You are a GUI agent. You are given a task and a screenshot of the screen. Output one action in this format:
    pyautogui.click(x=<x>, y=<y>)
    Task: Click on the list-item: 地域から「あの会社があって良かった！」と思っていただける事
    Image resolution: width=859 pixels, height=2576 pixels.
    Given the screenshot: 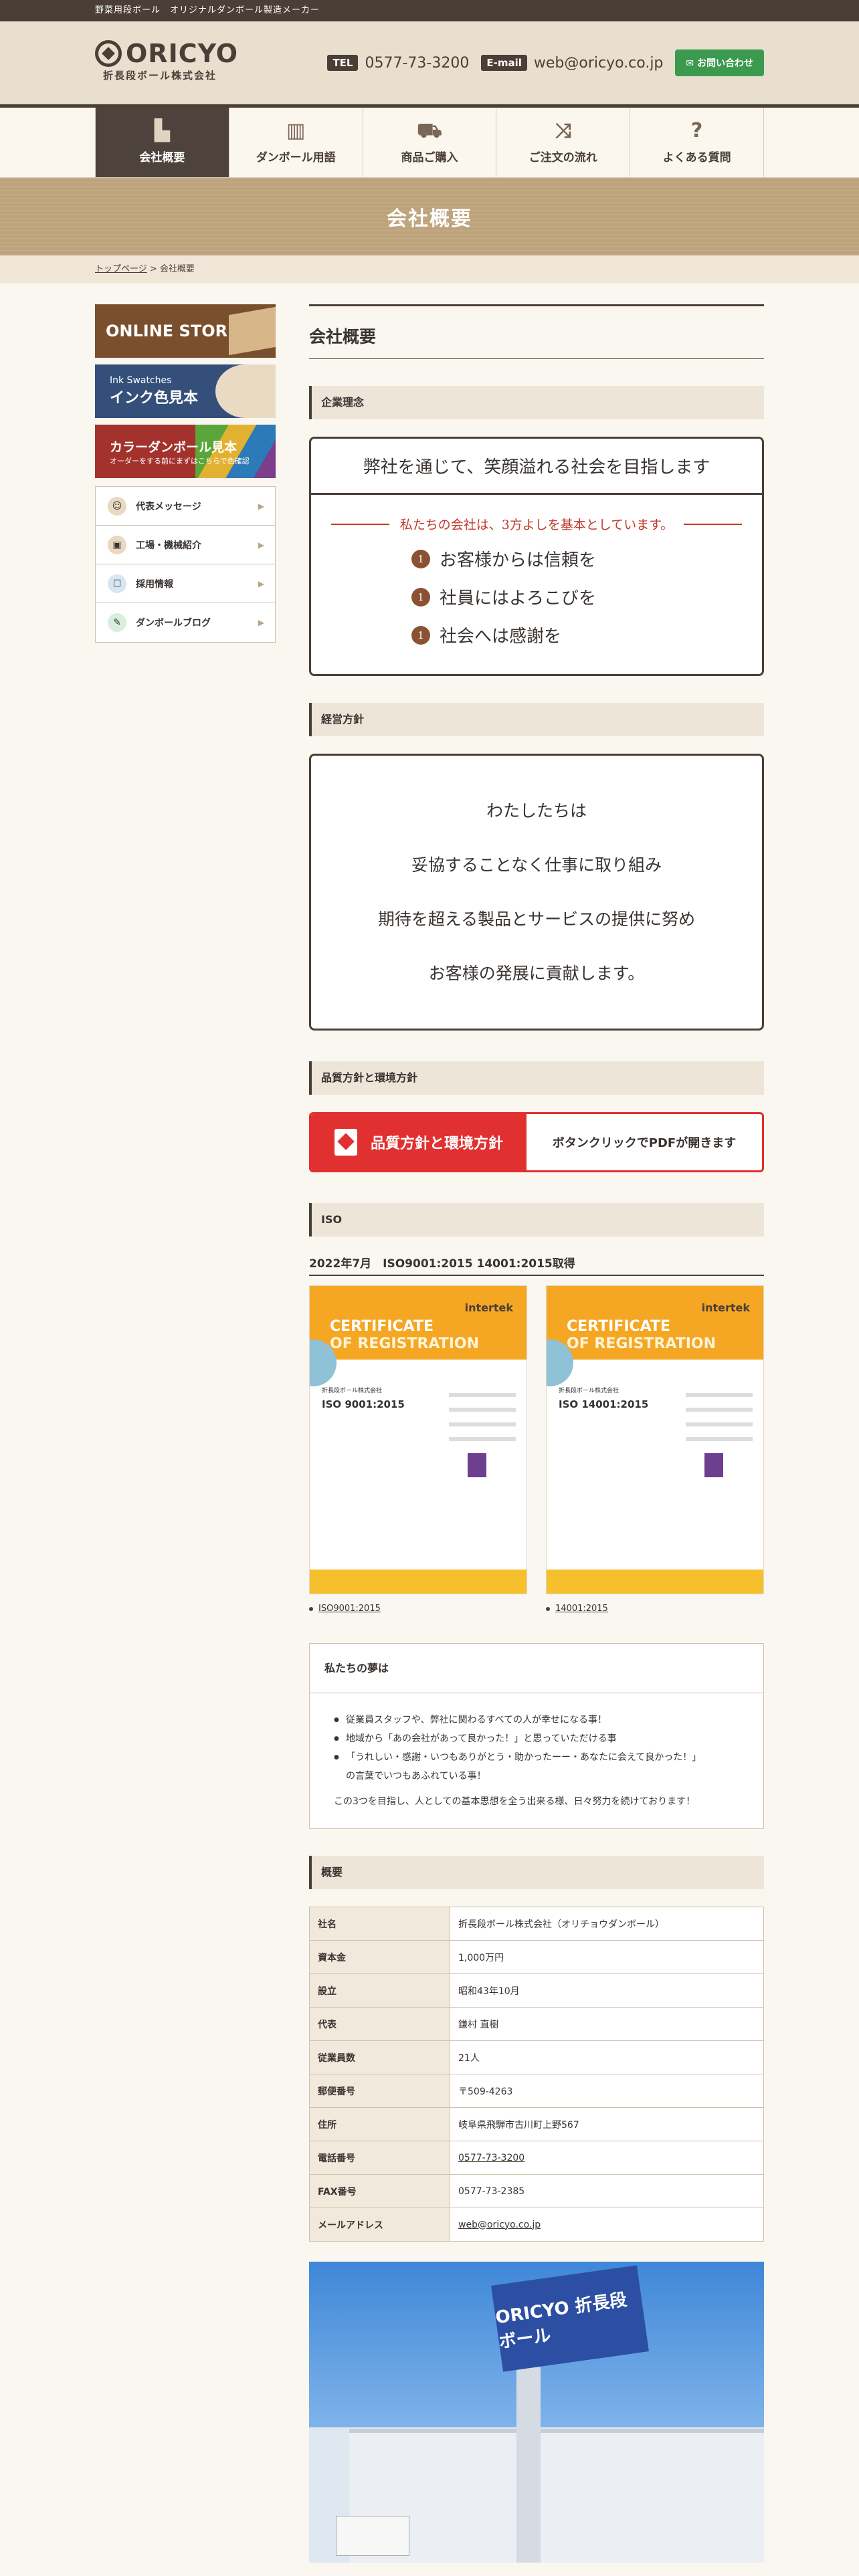 What is the action you would take?
    pyautogui.click(x=536, y=1738)
    